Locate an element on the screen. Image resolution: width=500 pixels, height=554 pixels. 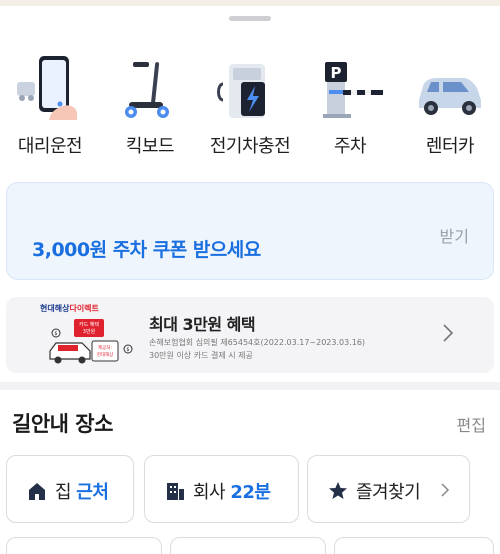
place-chip-text: 회사 22분 is located at coordinates (232, 491).